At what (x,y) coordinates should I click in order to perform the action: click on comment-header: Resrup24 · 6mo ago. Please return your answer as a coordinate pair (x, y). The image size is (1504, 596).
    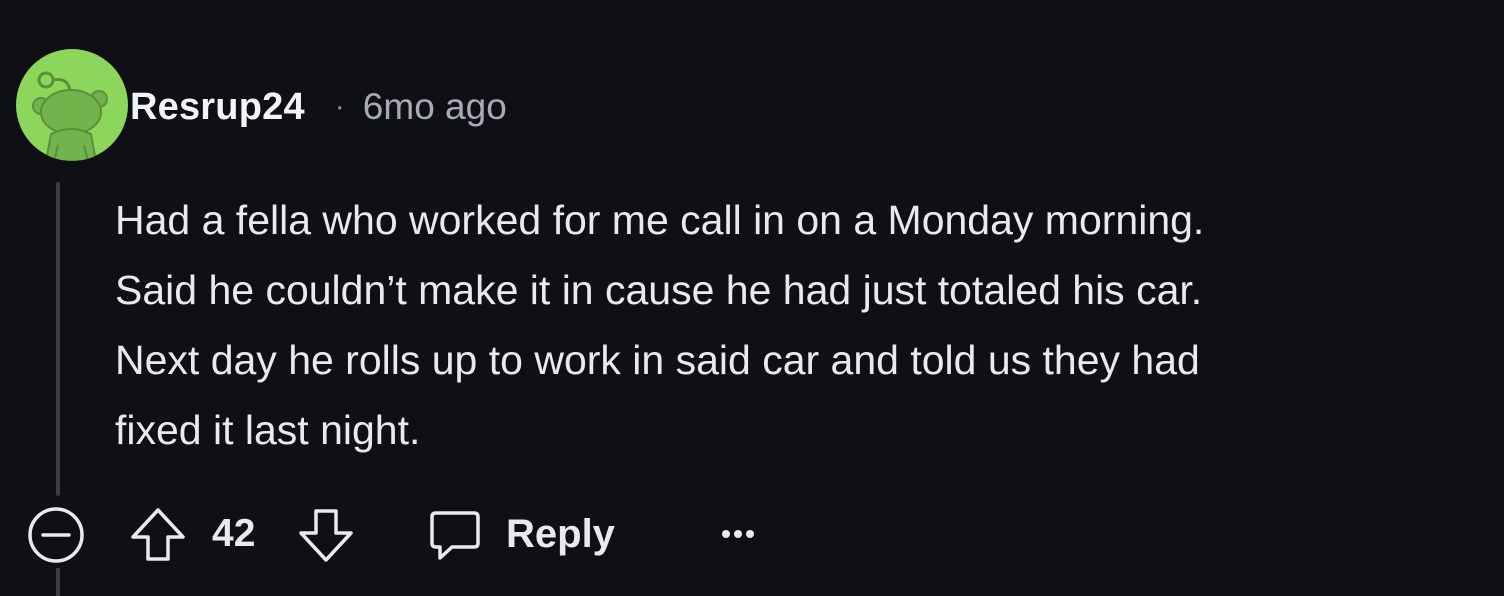
    Looking at the image, I should click on (318, 107).